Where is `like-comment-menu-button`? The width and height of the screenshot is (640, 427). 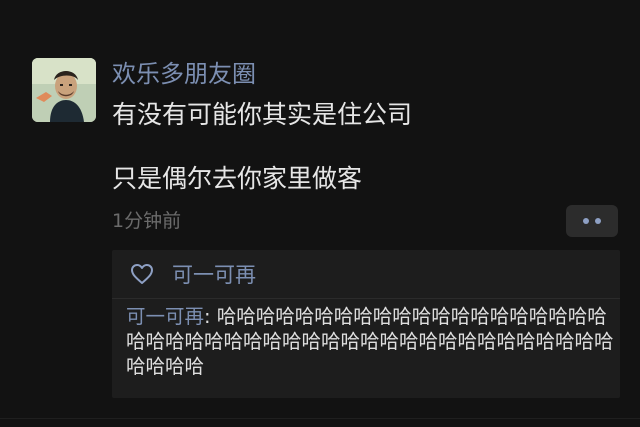
like-comment-menu-button is located at coordinates (592, 221).